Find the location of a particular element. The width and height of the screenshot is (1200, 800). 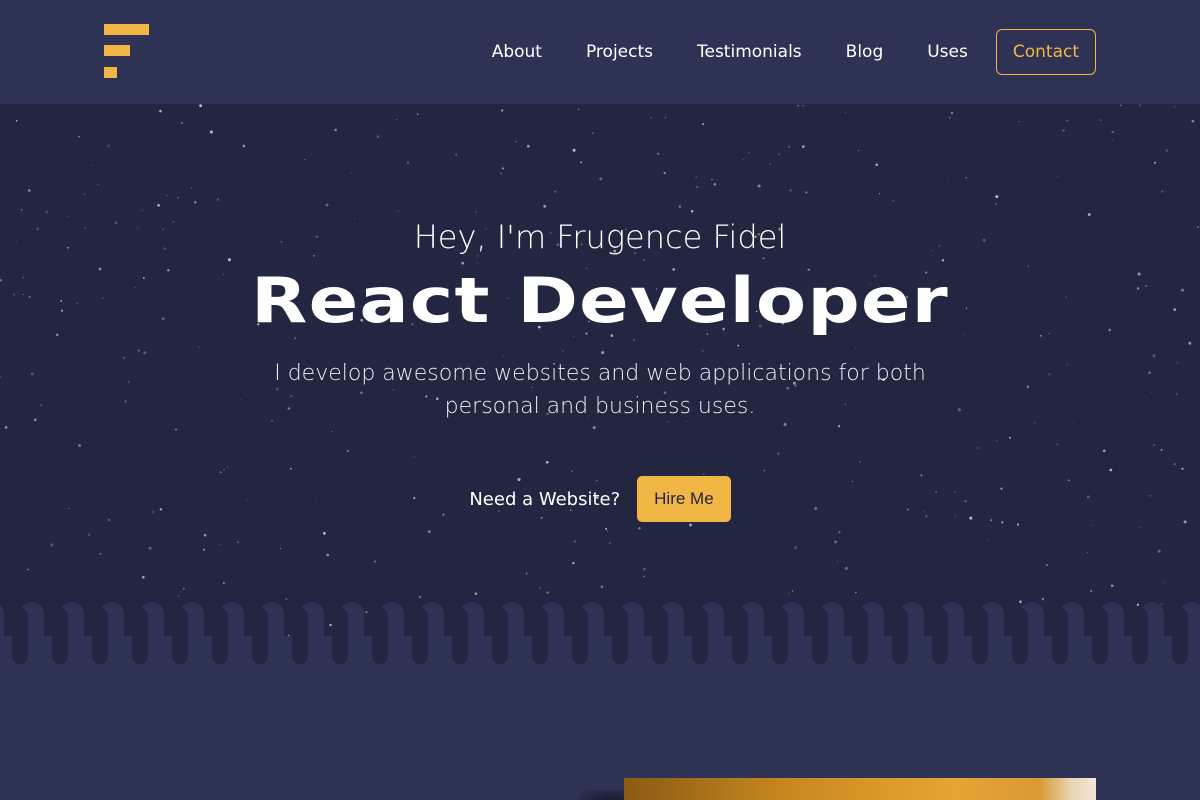

hire-me-button: Hire Me is located at coordinates (684, 499).